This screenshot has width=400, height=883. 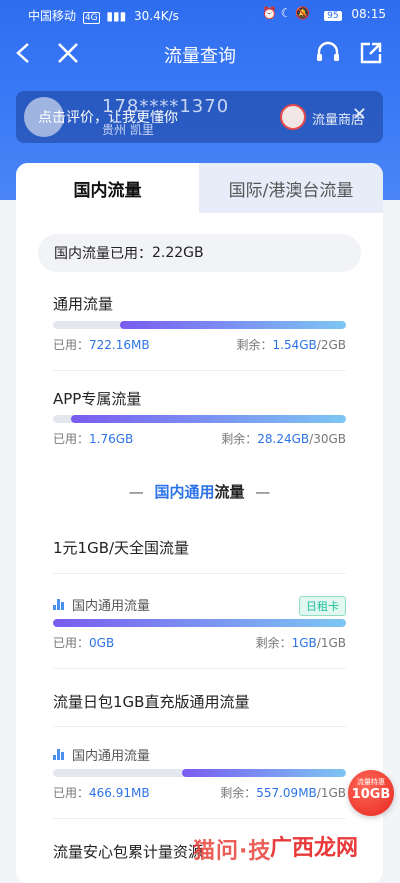 I want to click on section-rest: 流量, so click(x=229, y=492).